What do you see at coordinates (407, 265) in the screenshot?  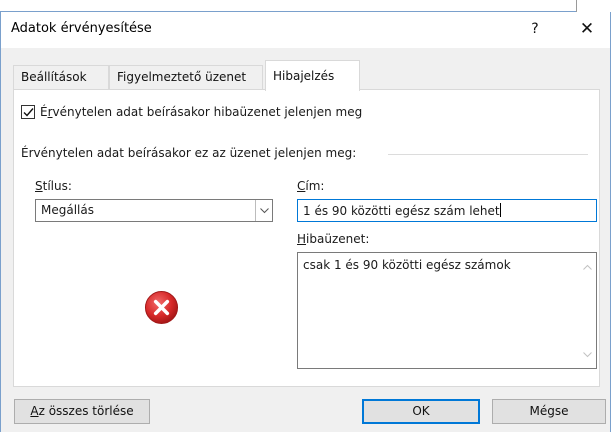 I see `error-message-text: csak 1 és 90 közötti egész számok` at bounding box center [407, 265].